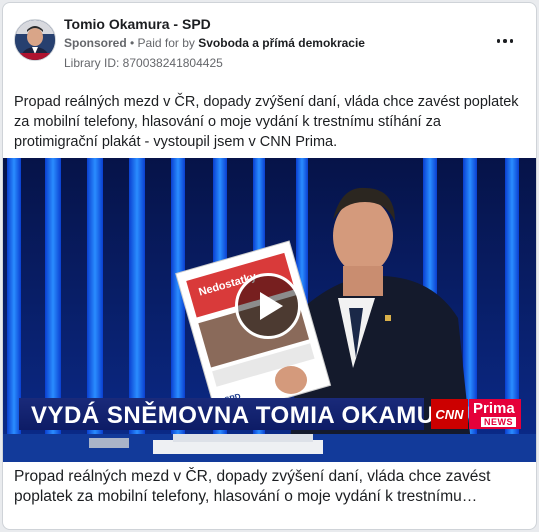  What do you see at coordinates (498, 422) in the screenshot?
I see `news-logo-text: NEWS` at bounding box center [498, 422].